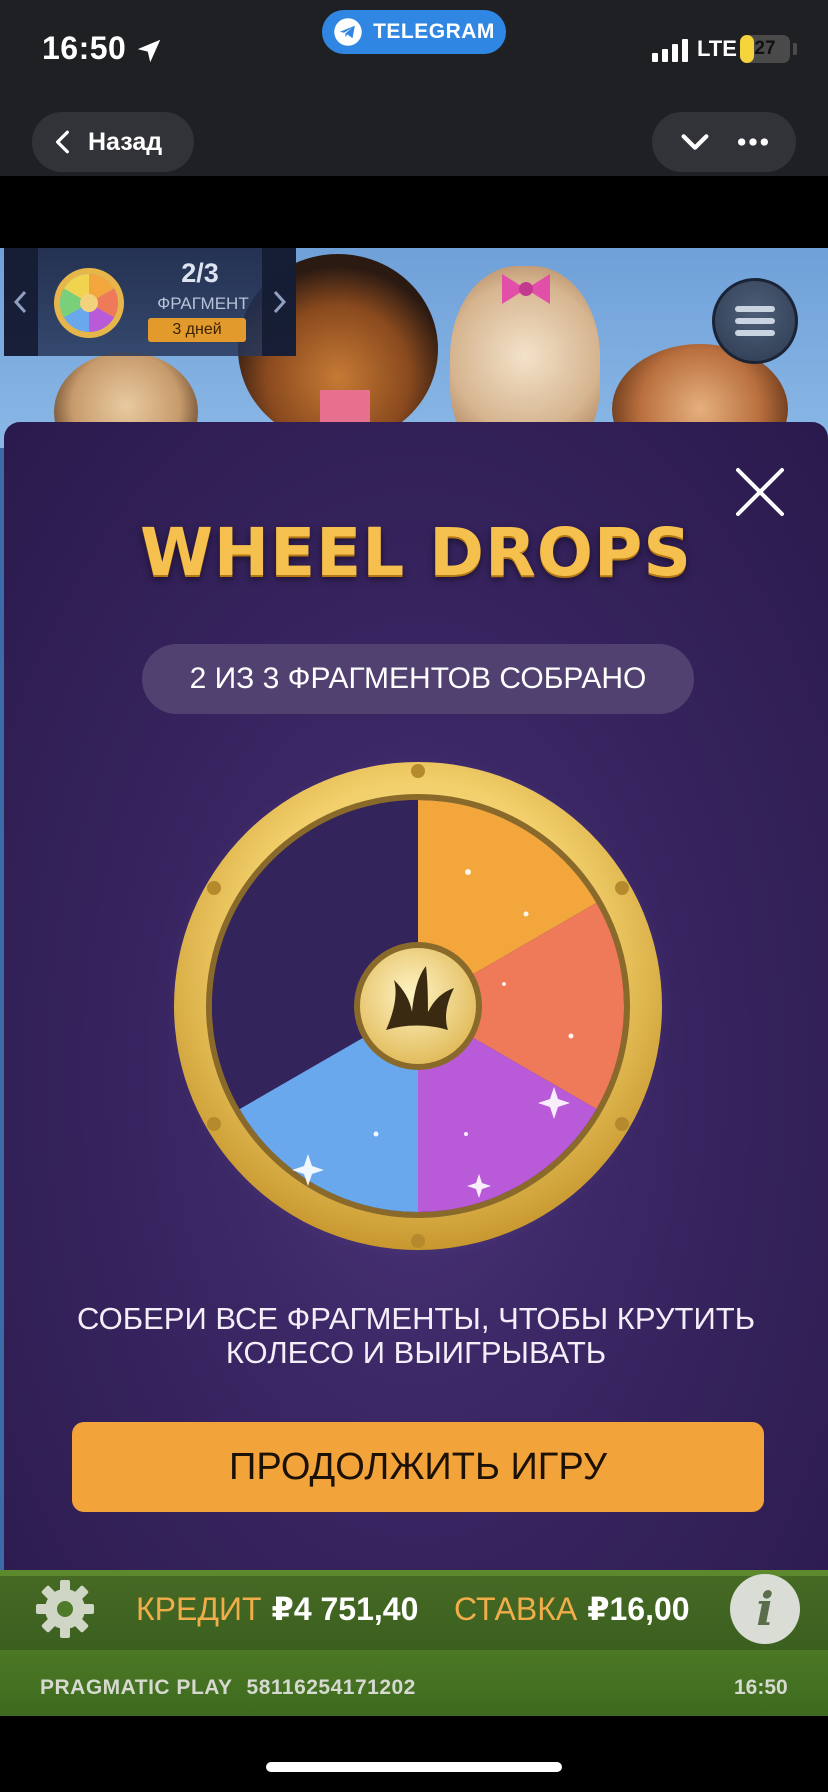 The image size is (828, 1792). Describe the element at coordinates (203, 303) in the screenshot. I see `fragment-label: ФРАГМЕНТ` at that location.